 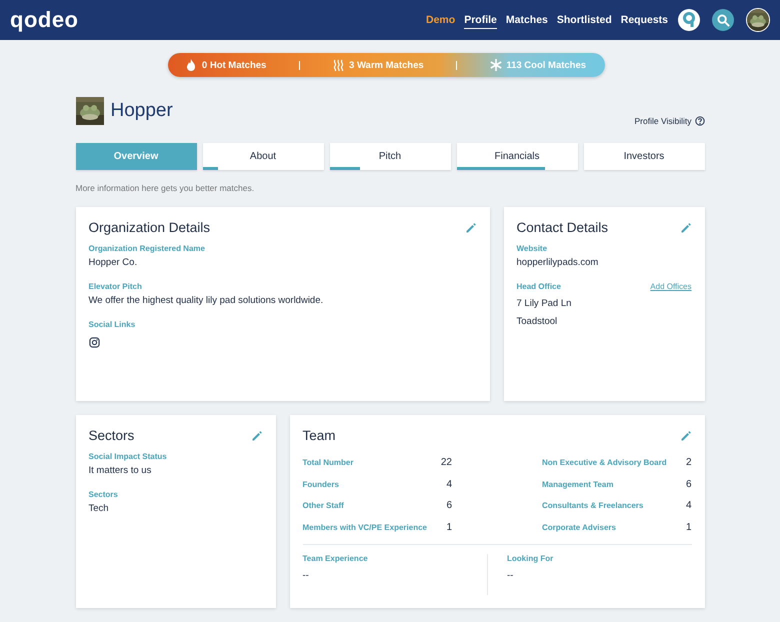 What do you see at coordinates (166, 188) in the screenshot?
I see `hint-text: More information here gets you better matches.` at bounding box center [166, 188].